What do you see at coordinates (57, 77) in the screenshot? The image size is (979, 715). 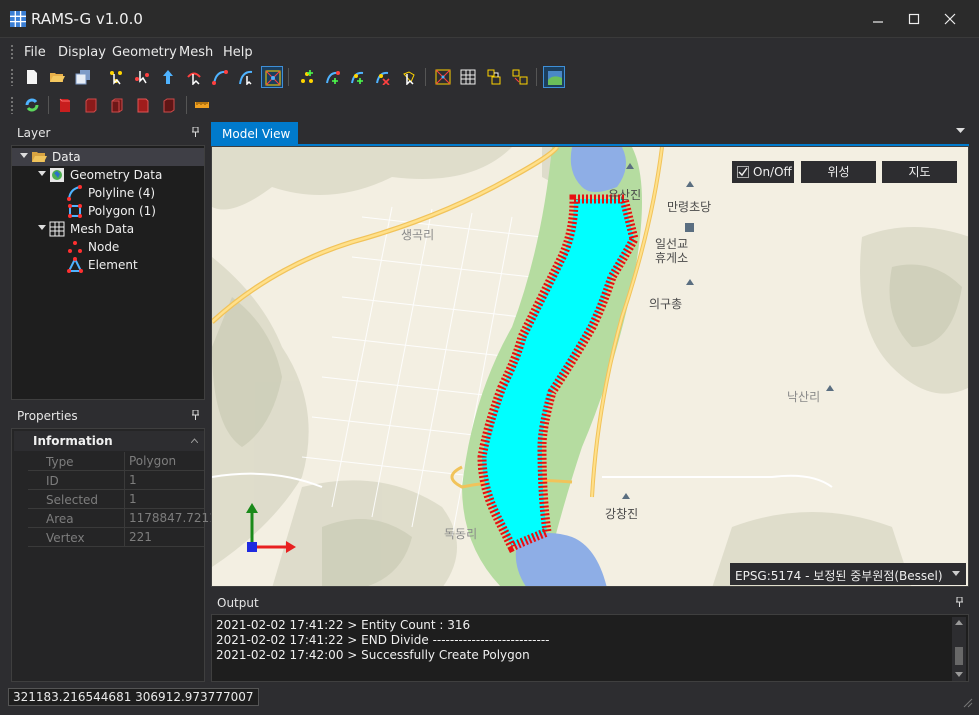 I see `open-file-button` at bounding box center [57, 77].